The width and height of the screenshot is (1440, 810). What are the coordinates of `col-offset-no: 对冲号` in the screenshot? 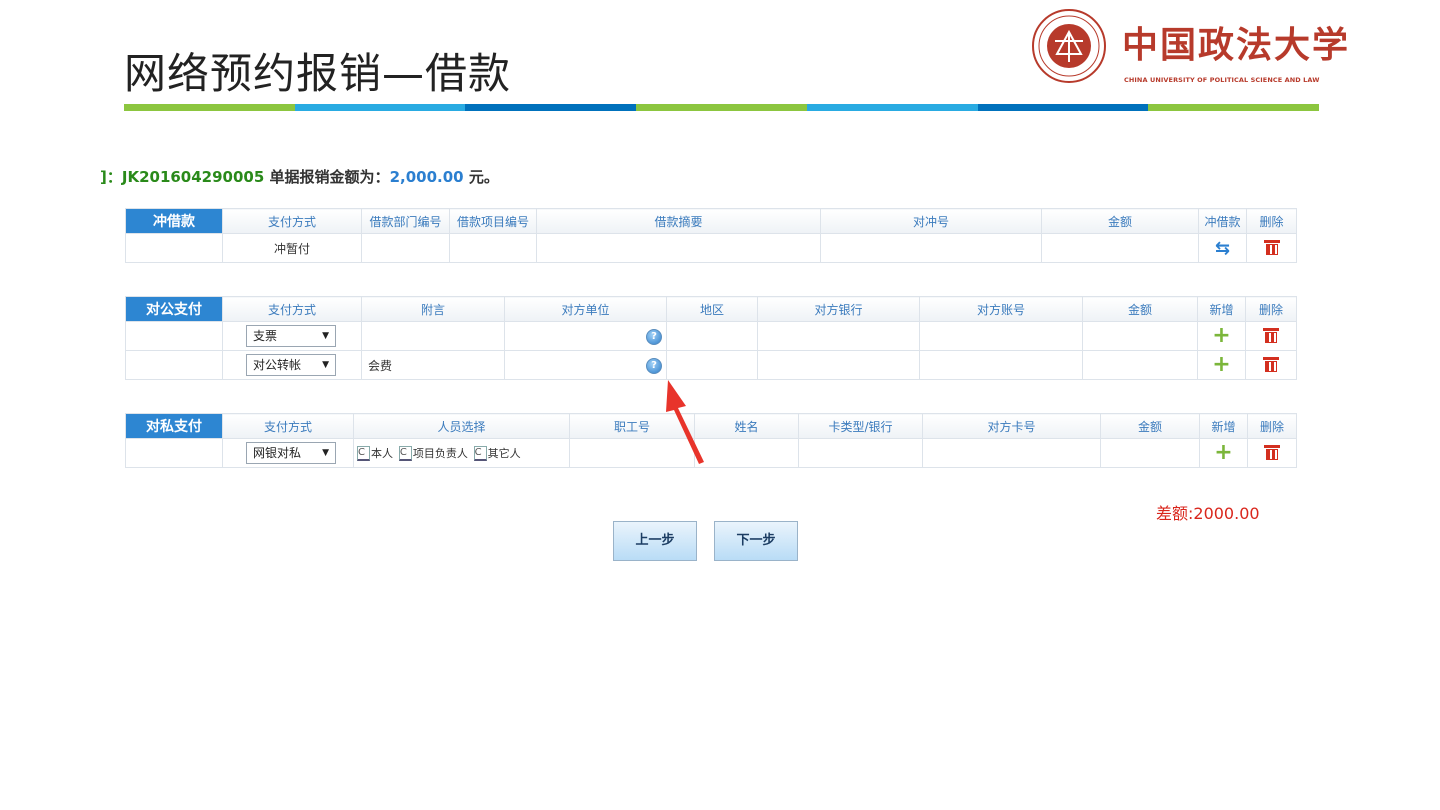 It's located at (931, 221).